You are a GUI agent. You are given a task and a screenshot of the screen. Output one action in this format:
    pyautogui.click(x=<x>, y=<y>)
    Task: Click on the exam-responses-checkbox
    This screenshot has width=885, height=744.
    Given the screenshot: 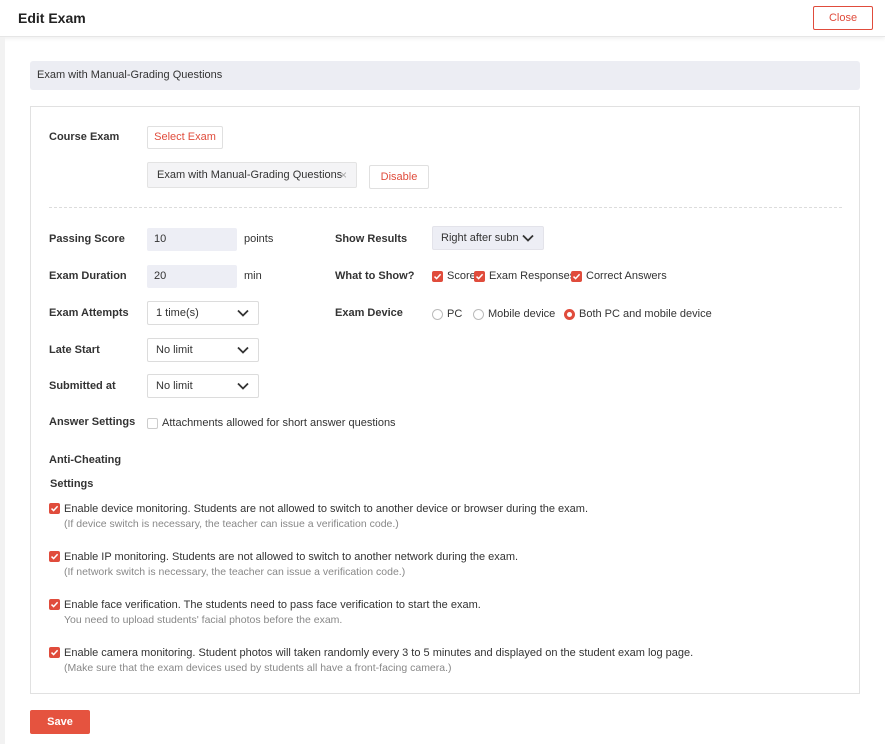 What is the action you would take?
    pyautogui.click(x=479, y=276)
    